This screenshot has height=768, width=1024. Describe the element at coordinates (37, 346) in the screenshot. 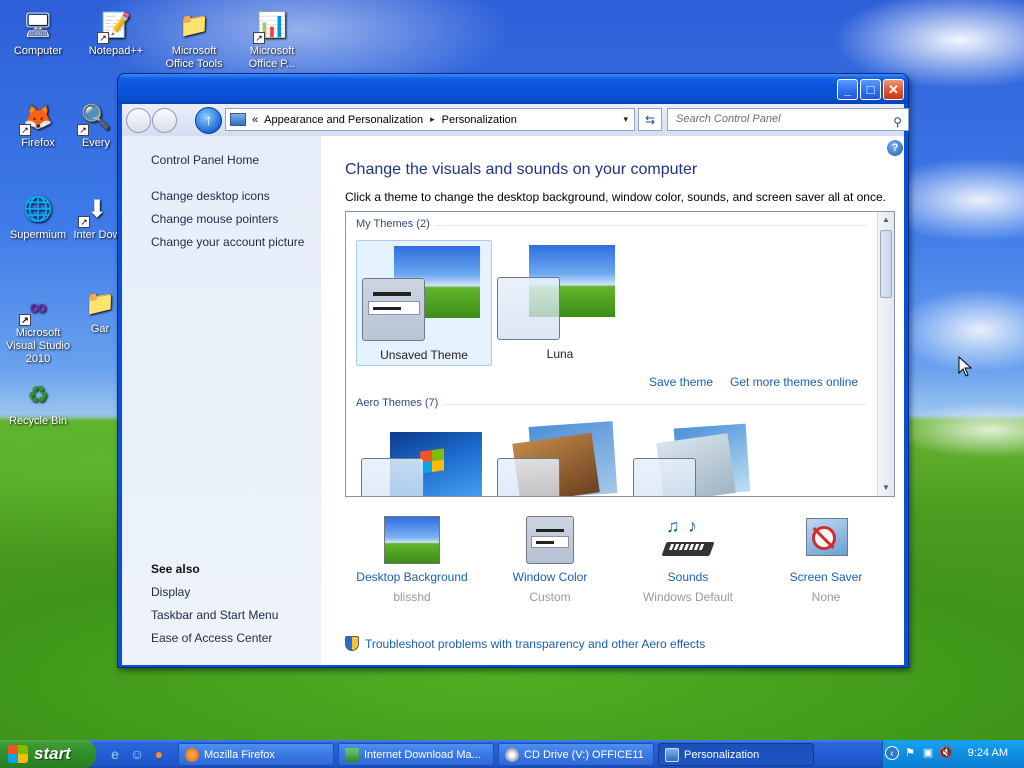

I see `desktop-icon-label: Microsoft Visual Studio 2010` at that location.